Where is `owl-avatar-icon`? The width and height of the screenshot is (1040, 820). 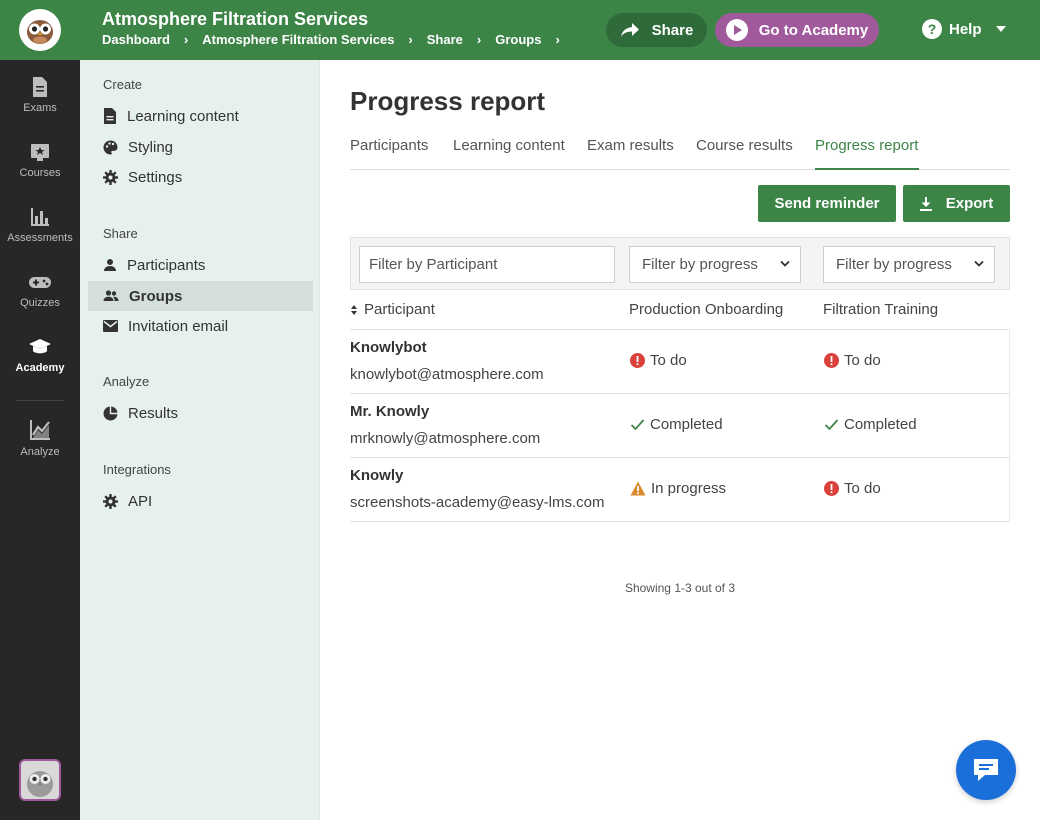
owl-avatar-icon is located at coordinates (40, 784).